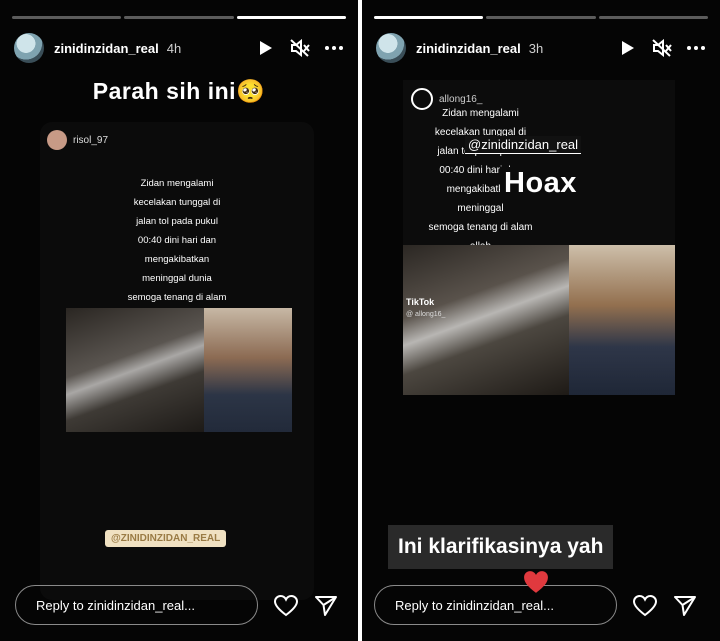 The width and height of the screenshot is (720, 641). I want to click on story-header: zinidinzidan_real 4h, so click(179, 48).